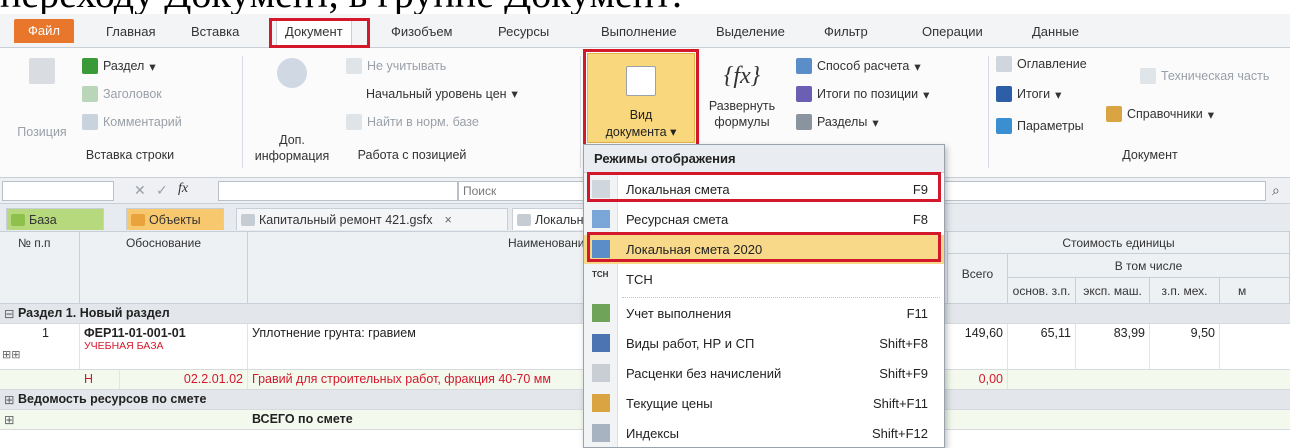 This screenshot has width=1290, height=448. What do you see at coordinates (1055, 32) in the screenshot?
I see `tab-data: Данные` at bounding box center [1055, 32].